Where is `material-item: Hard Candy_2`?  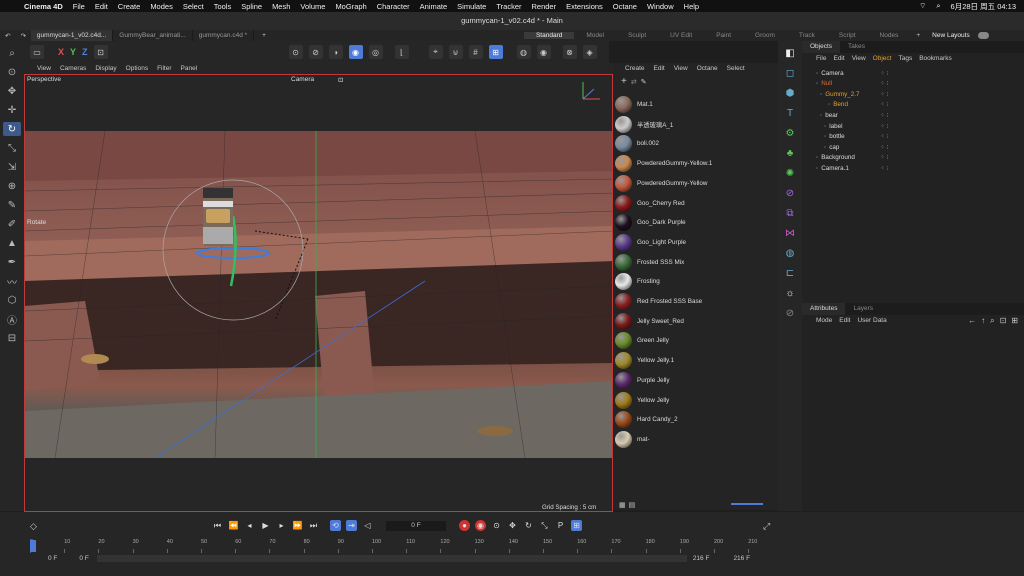
material-item: Hard Candy_2 is located at coordinates (695, 419).